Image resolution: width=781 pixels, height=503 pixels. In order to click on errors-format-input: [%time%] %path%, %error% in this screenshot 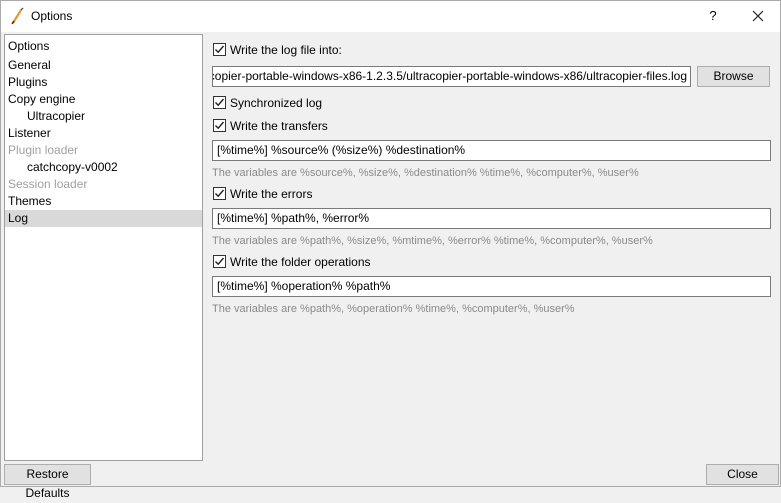, I will do `click(491, 218)`.